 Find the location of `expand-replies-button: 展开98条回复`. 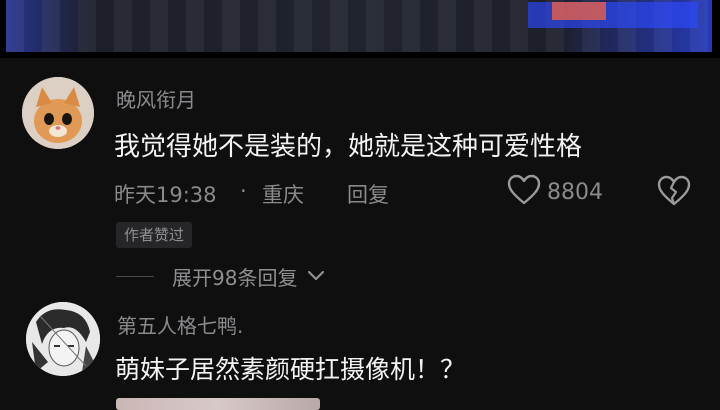

expand-replies-button: 展开98条回复 is located at coordinates (220, 276).